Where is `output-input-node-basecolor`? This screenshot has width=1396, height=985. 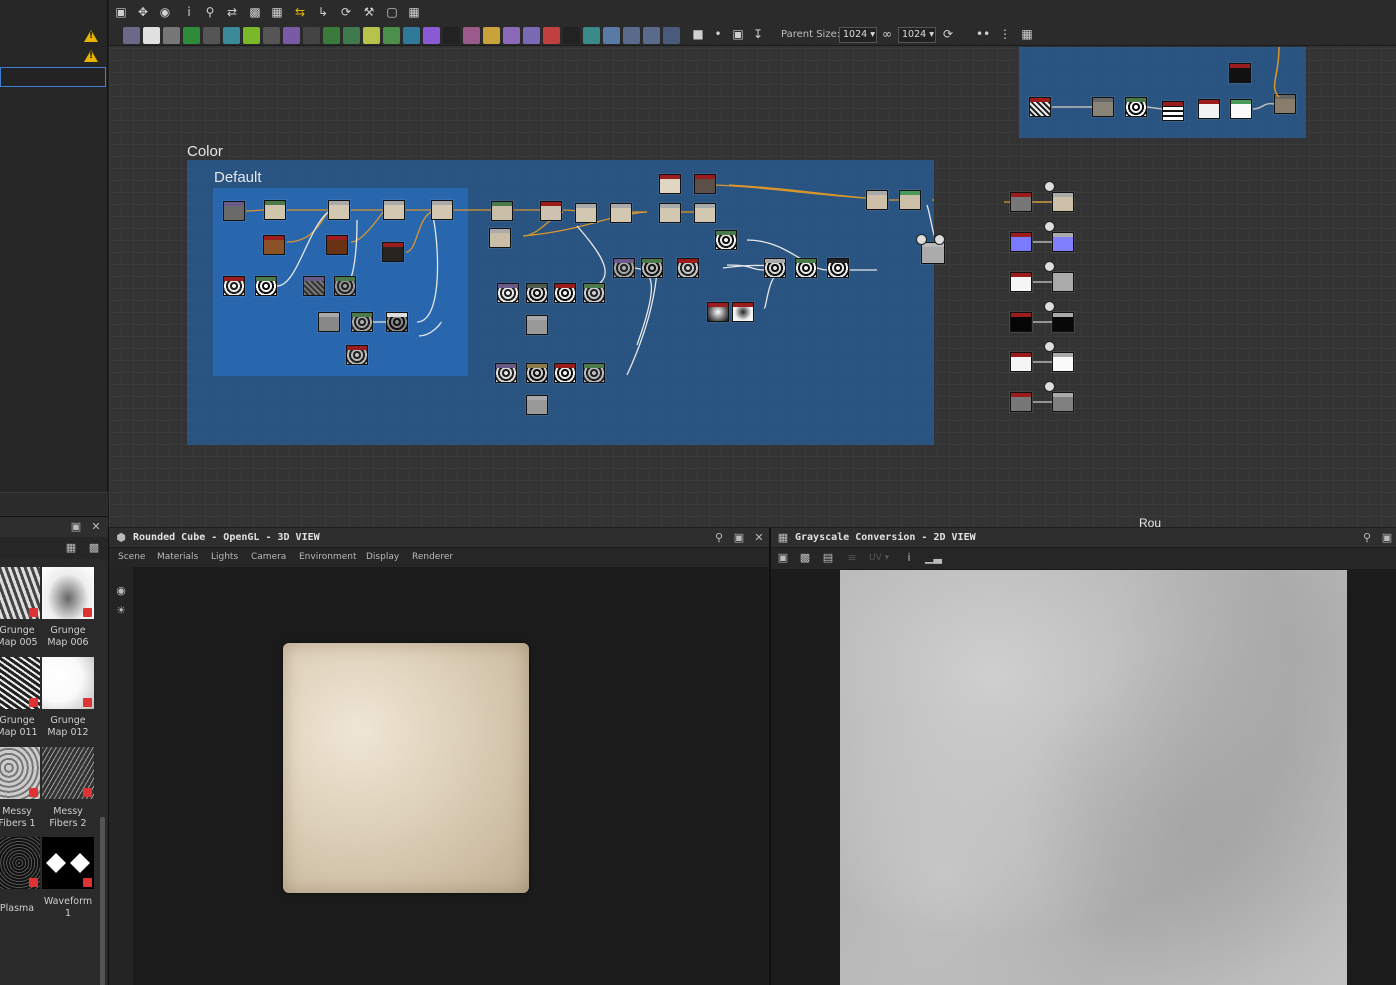
output-input-node-basecolor is located at coordinates (1021, 202).